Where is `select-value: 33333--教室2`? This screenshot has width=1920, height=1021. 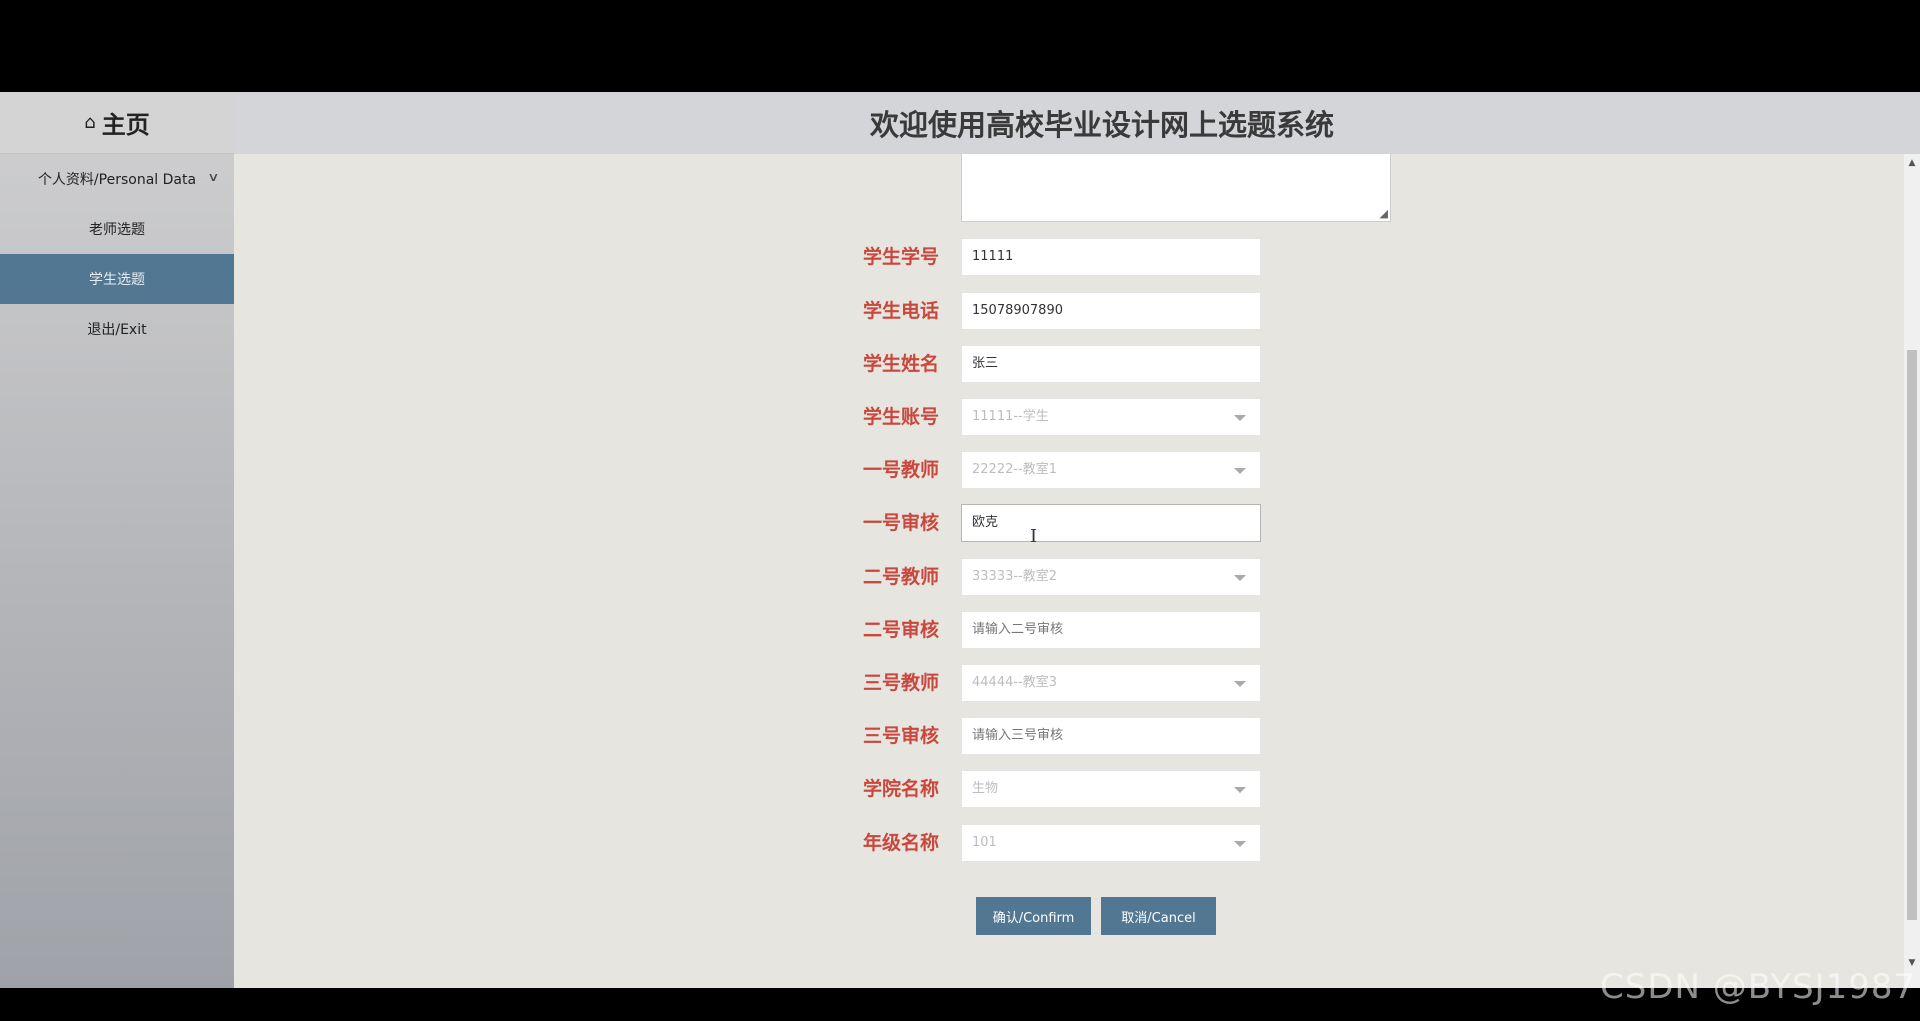 select-value: 33333--教室2 is located at coordinates (1015, 576).